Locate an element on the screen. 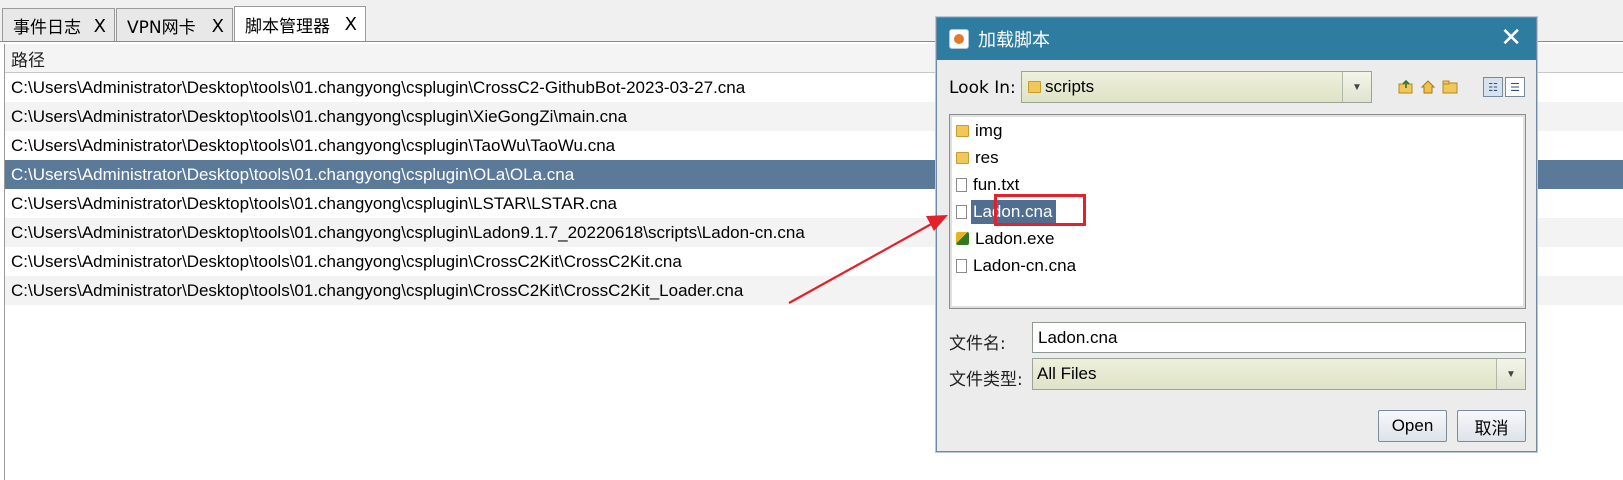  file-name: Ladon.exe is located at coordinates (1015, 238).